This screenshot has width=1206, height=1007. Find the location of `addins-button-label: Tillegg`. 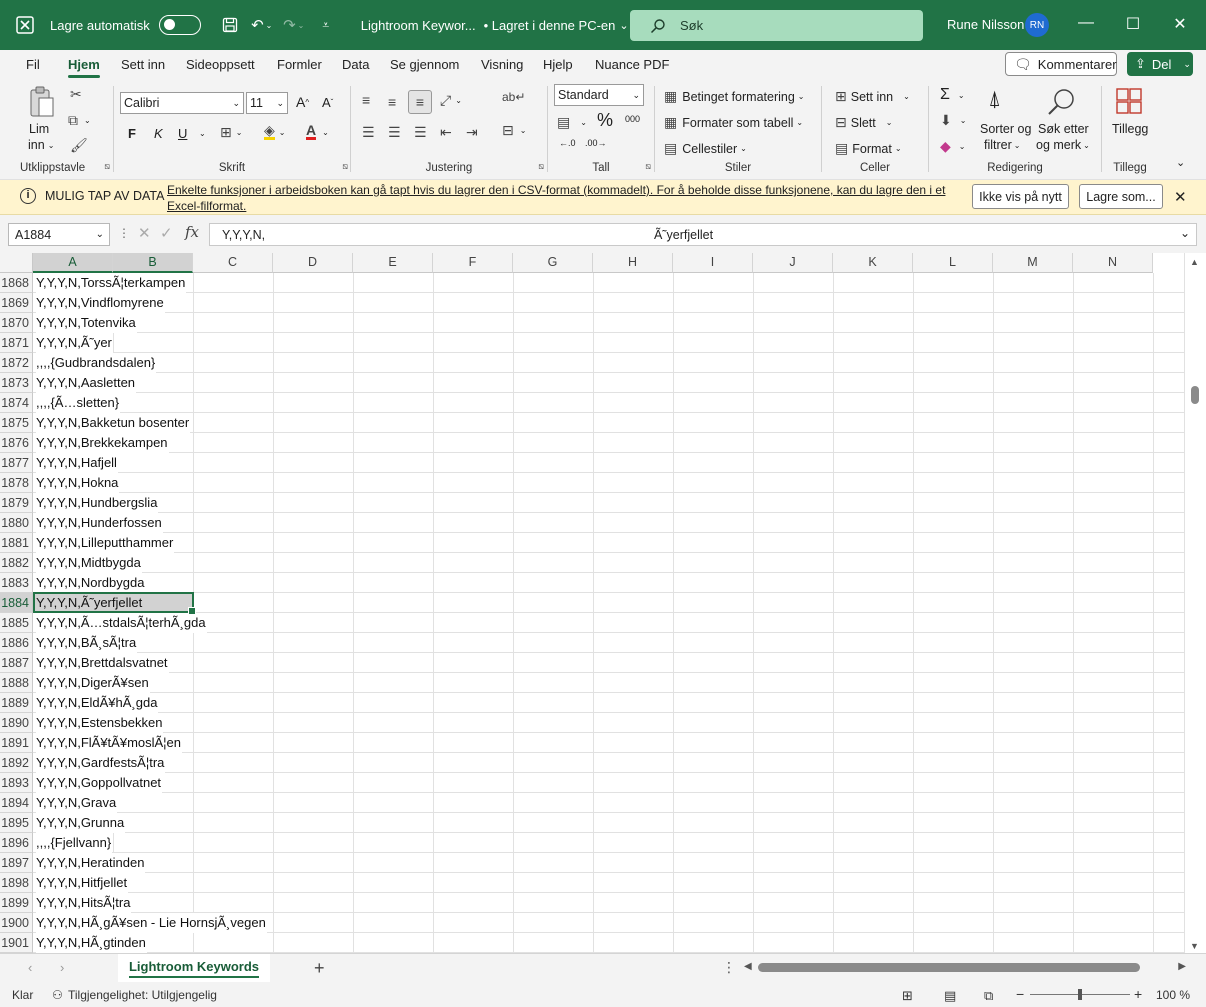

addins-button-label: Tillegg is located at coordinates (1130, 129).